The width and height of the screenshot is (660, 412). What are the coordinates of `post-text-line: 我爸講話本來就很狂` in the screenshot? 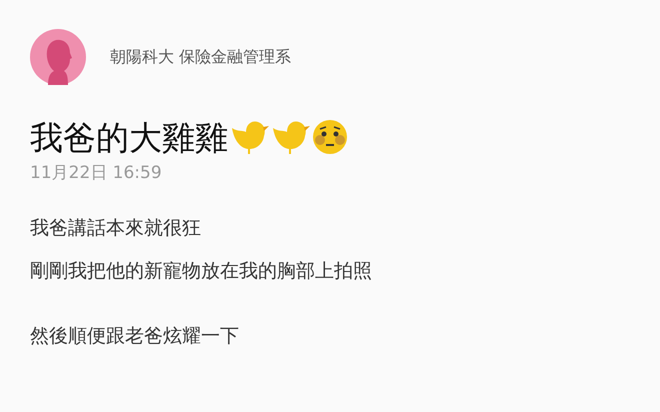 It's located at (116, 227).